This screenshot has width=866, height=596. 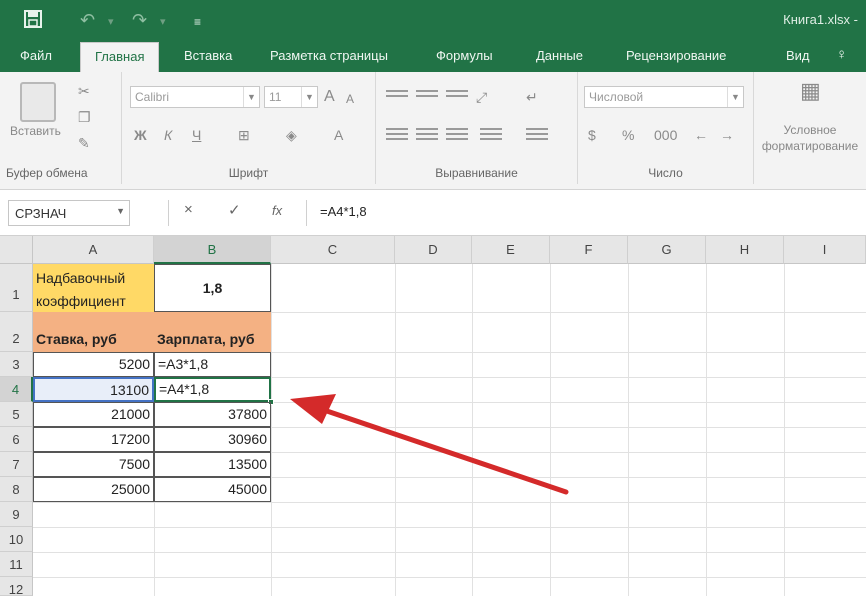 I want to click on tab-home: Главная, so click(x=120, y=57).